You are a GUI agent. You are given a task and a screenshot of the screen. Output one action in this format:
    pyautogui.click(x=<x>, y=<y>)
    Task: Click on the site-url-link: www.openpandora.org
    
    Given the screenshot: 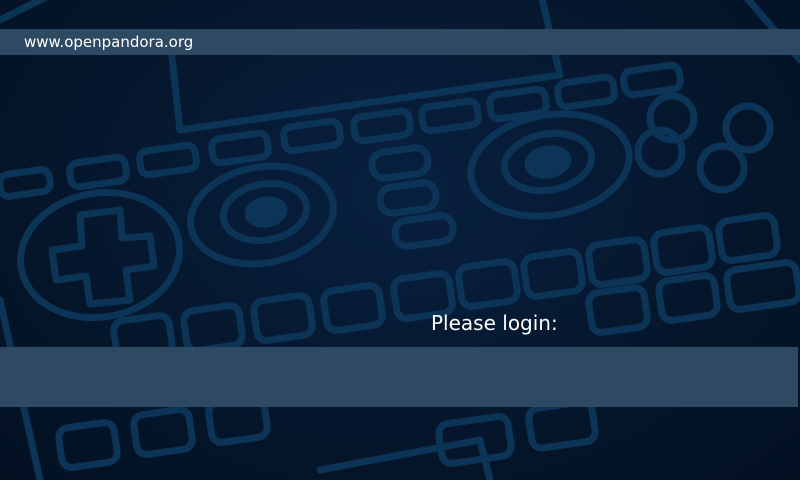 What is the action you would take?
    pyautogui.click(x=108, y=42)
    